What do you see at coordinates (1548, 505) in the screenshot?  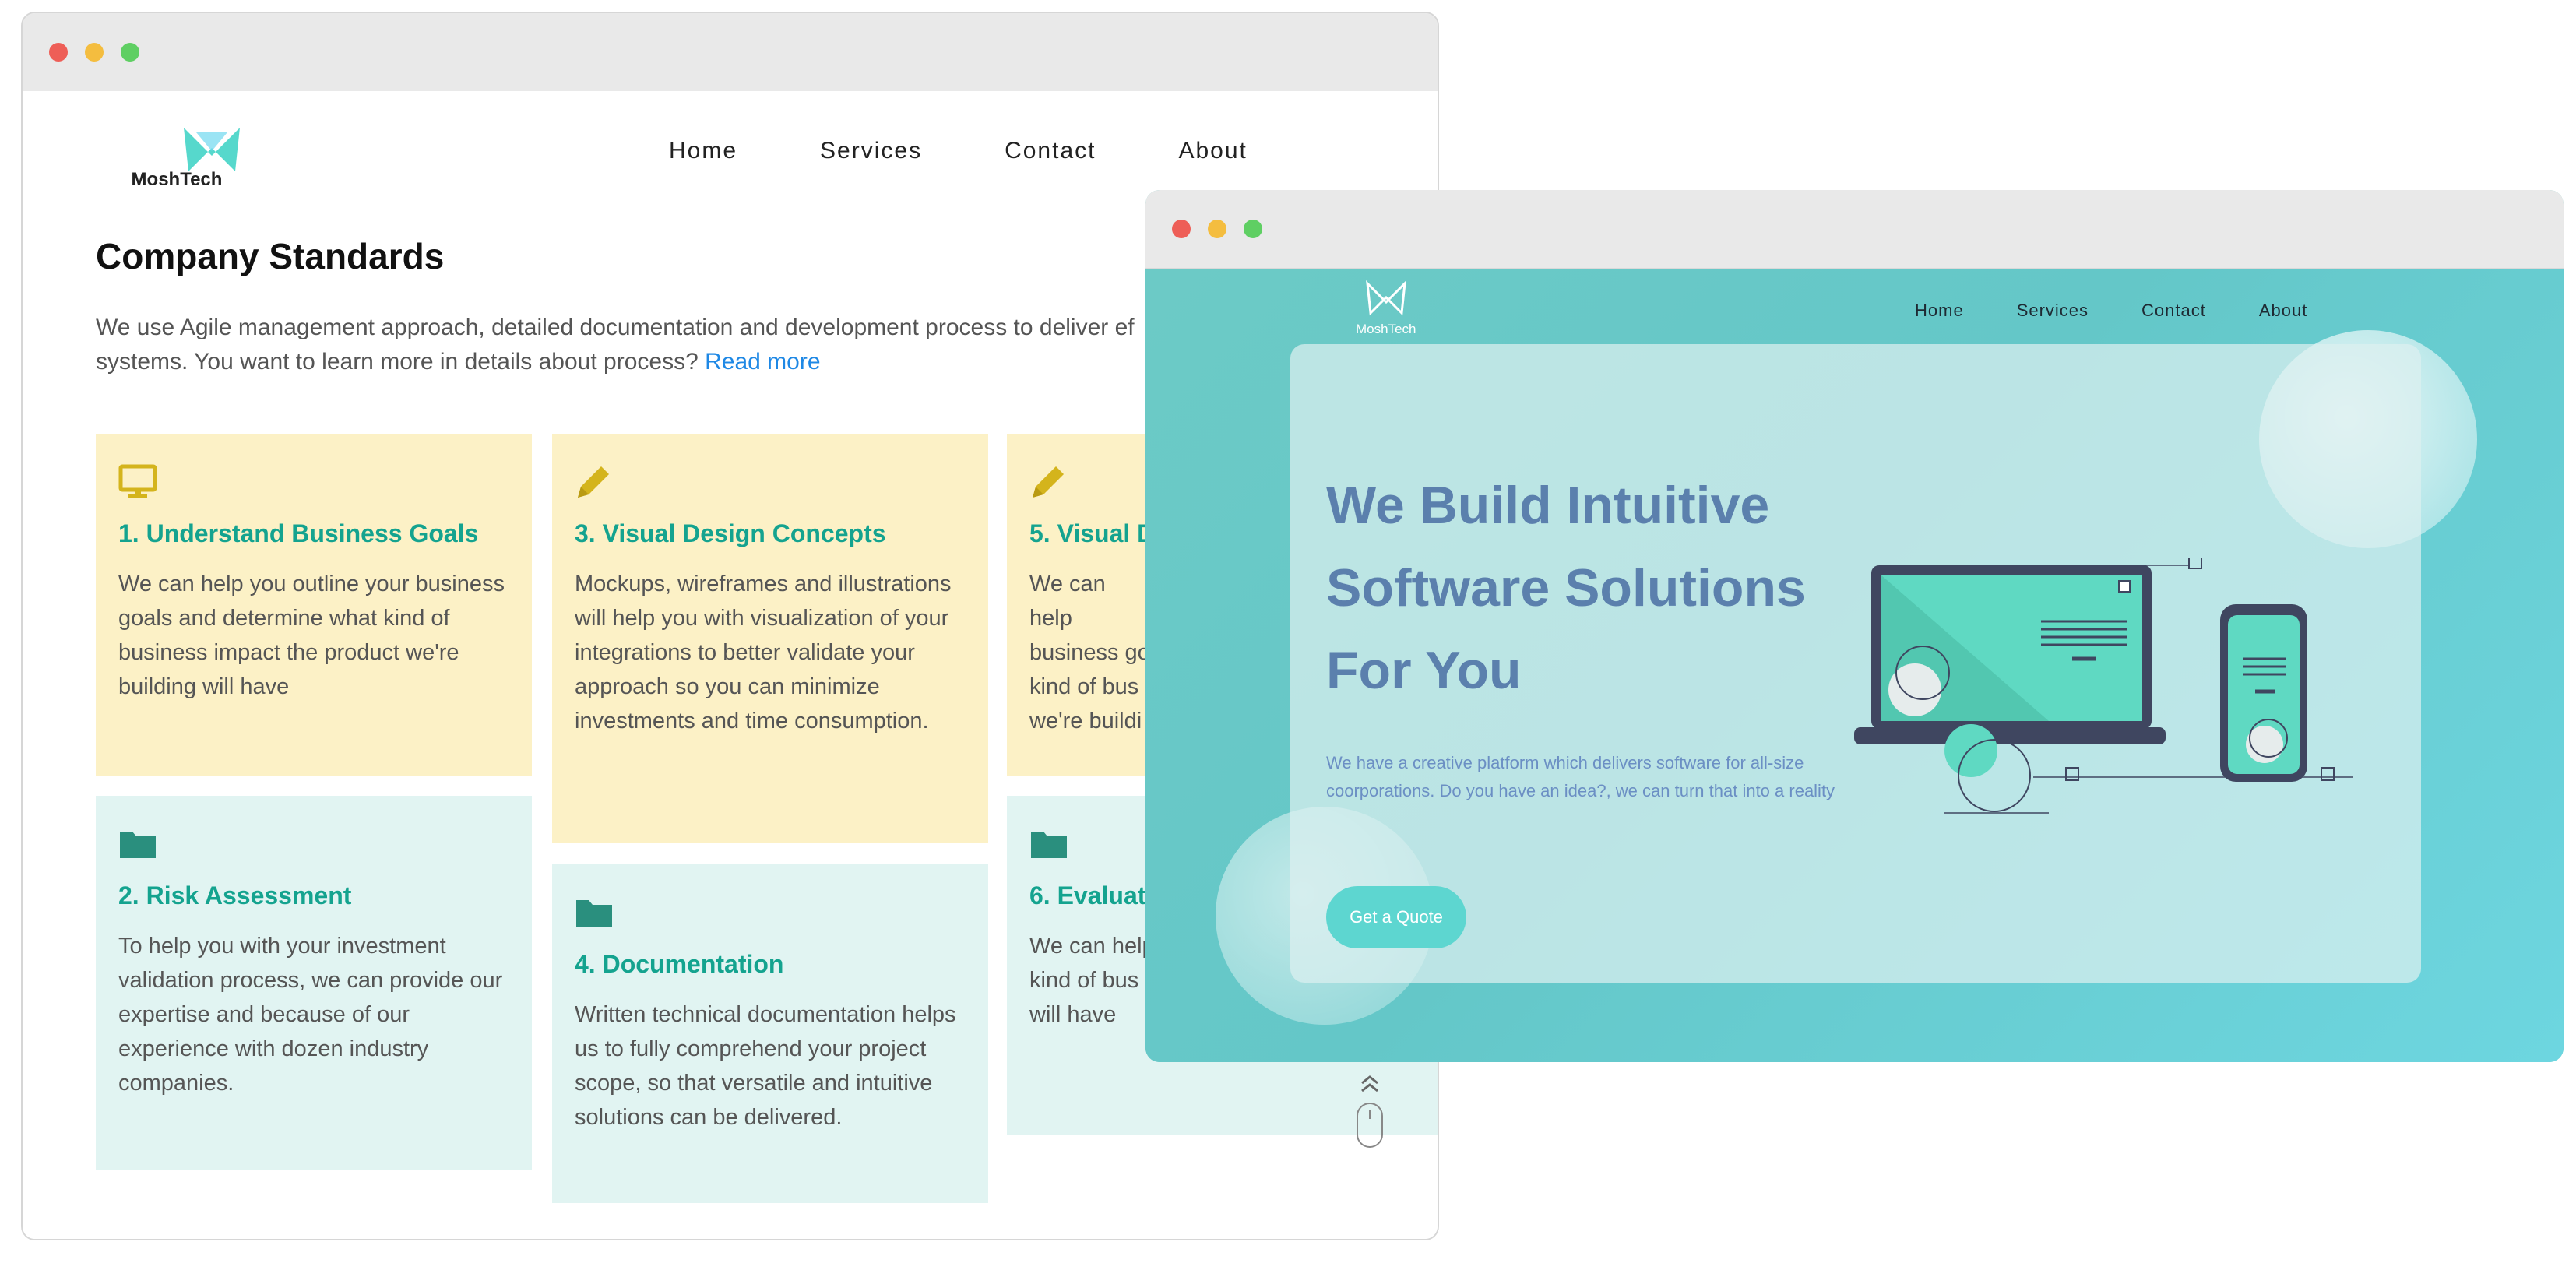 I see `hero-title-line: We Build Intuitive` at bounding box center [1548, 505].